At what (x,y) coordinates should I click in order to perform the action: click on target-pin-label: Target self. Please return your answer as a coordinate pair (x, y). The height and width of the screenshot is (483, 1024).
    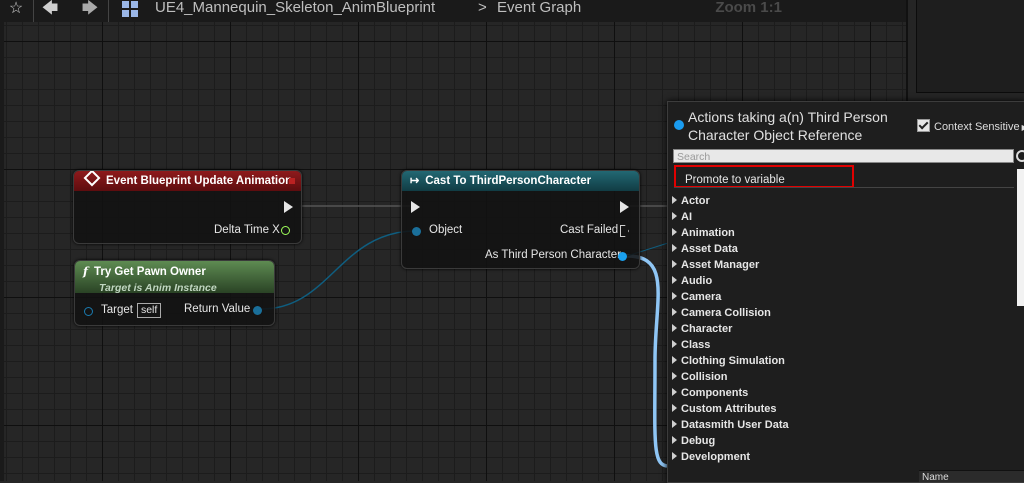
    Looking at the image, I should click on (131, 310).